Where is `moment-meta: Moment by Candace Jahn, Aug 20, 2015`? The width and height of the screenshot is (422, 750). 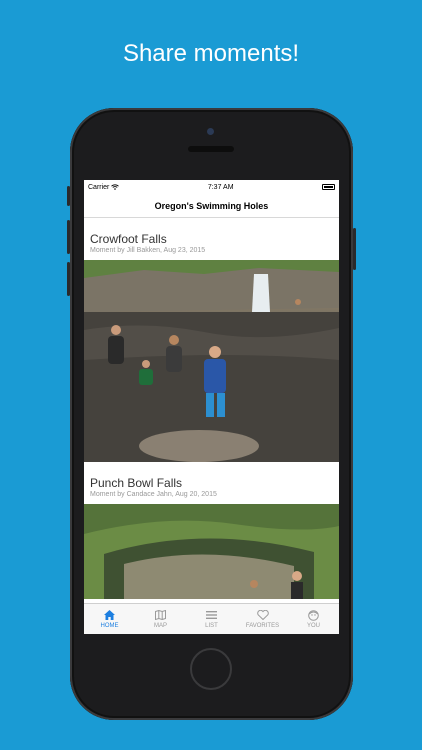 moment-meta: Moment by Candace Jahn, Aug 20, 2015 is located at coordinates (153, 494).